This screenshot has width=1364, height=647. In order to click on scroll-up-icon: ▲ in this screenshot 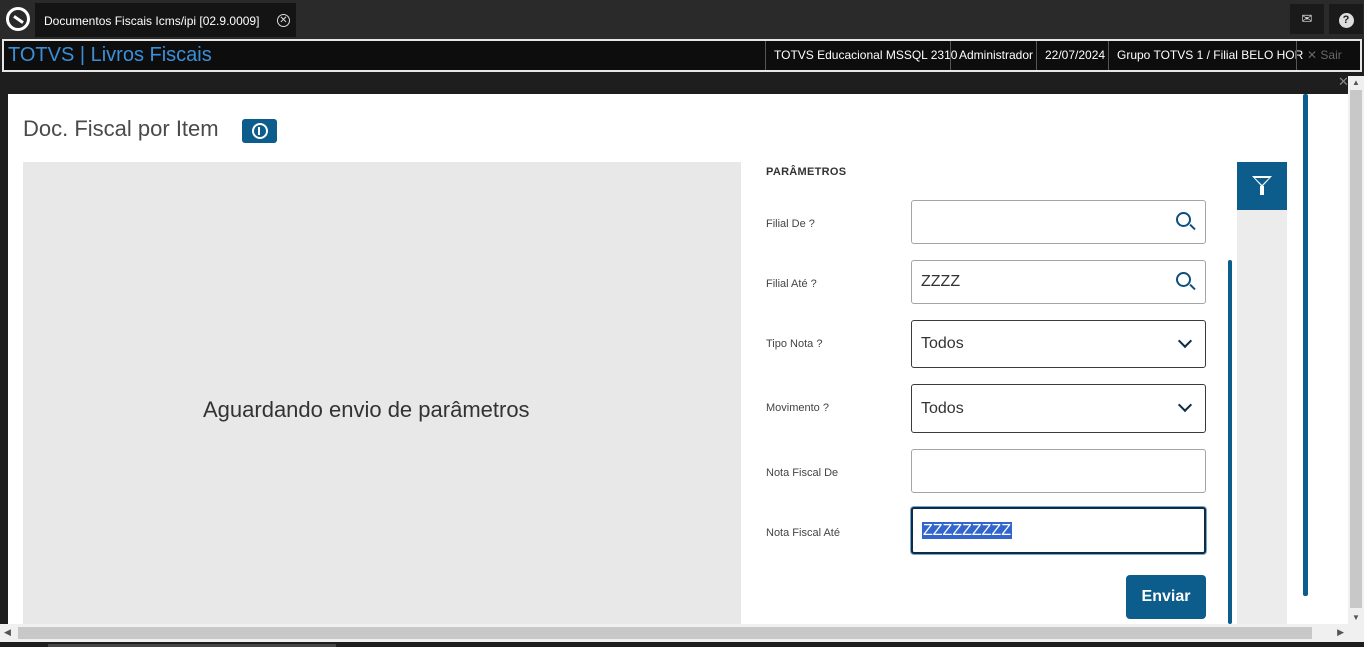, I will do `click(1356, 82)`.